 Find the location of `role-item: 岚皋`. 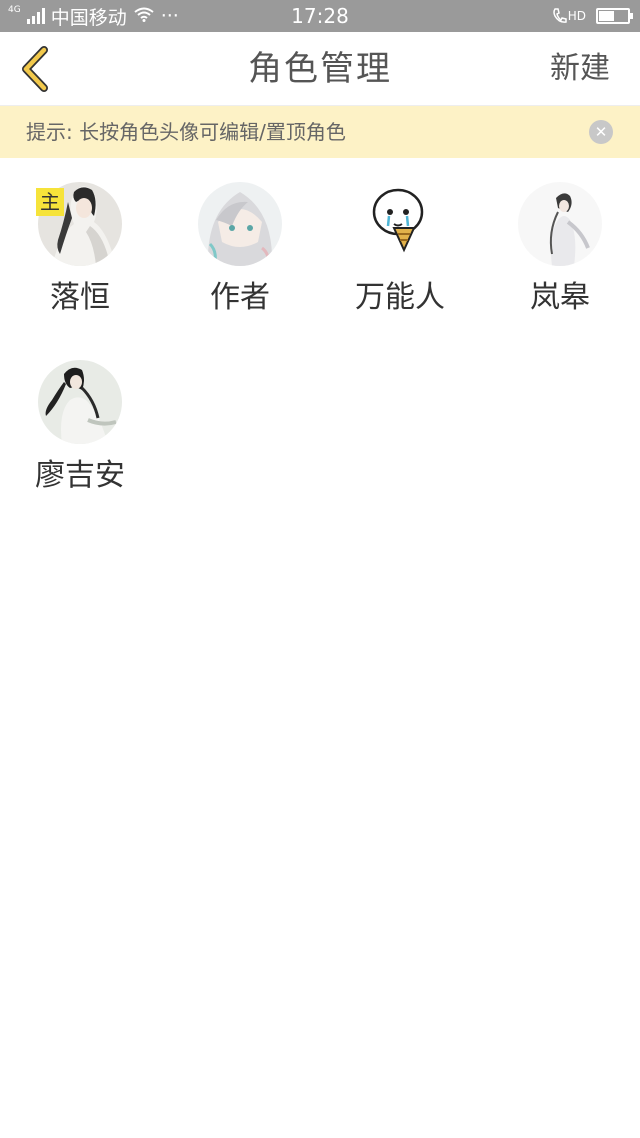

role-item: 岚皋 is located at coordinates (560, 247).